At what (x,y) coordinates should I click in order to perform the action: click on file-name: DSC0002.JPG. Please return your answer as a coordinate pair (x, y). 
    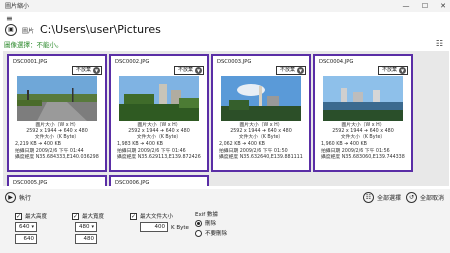
    Looking at the image, I should click on (132, 62).